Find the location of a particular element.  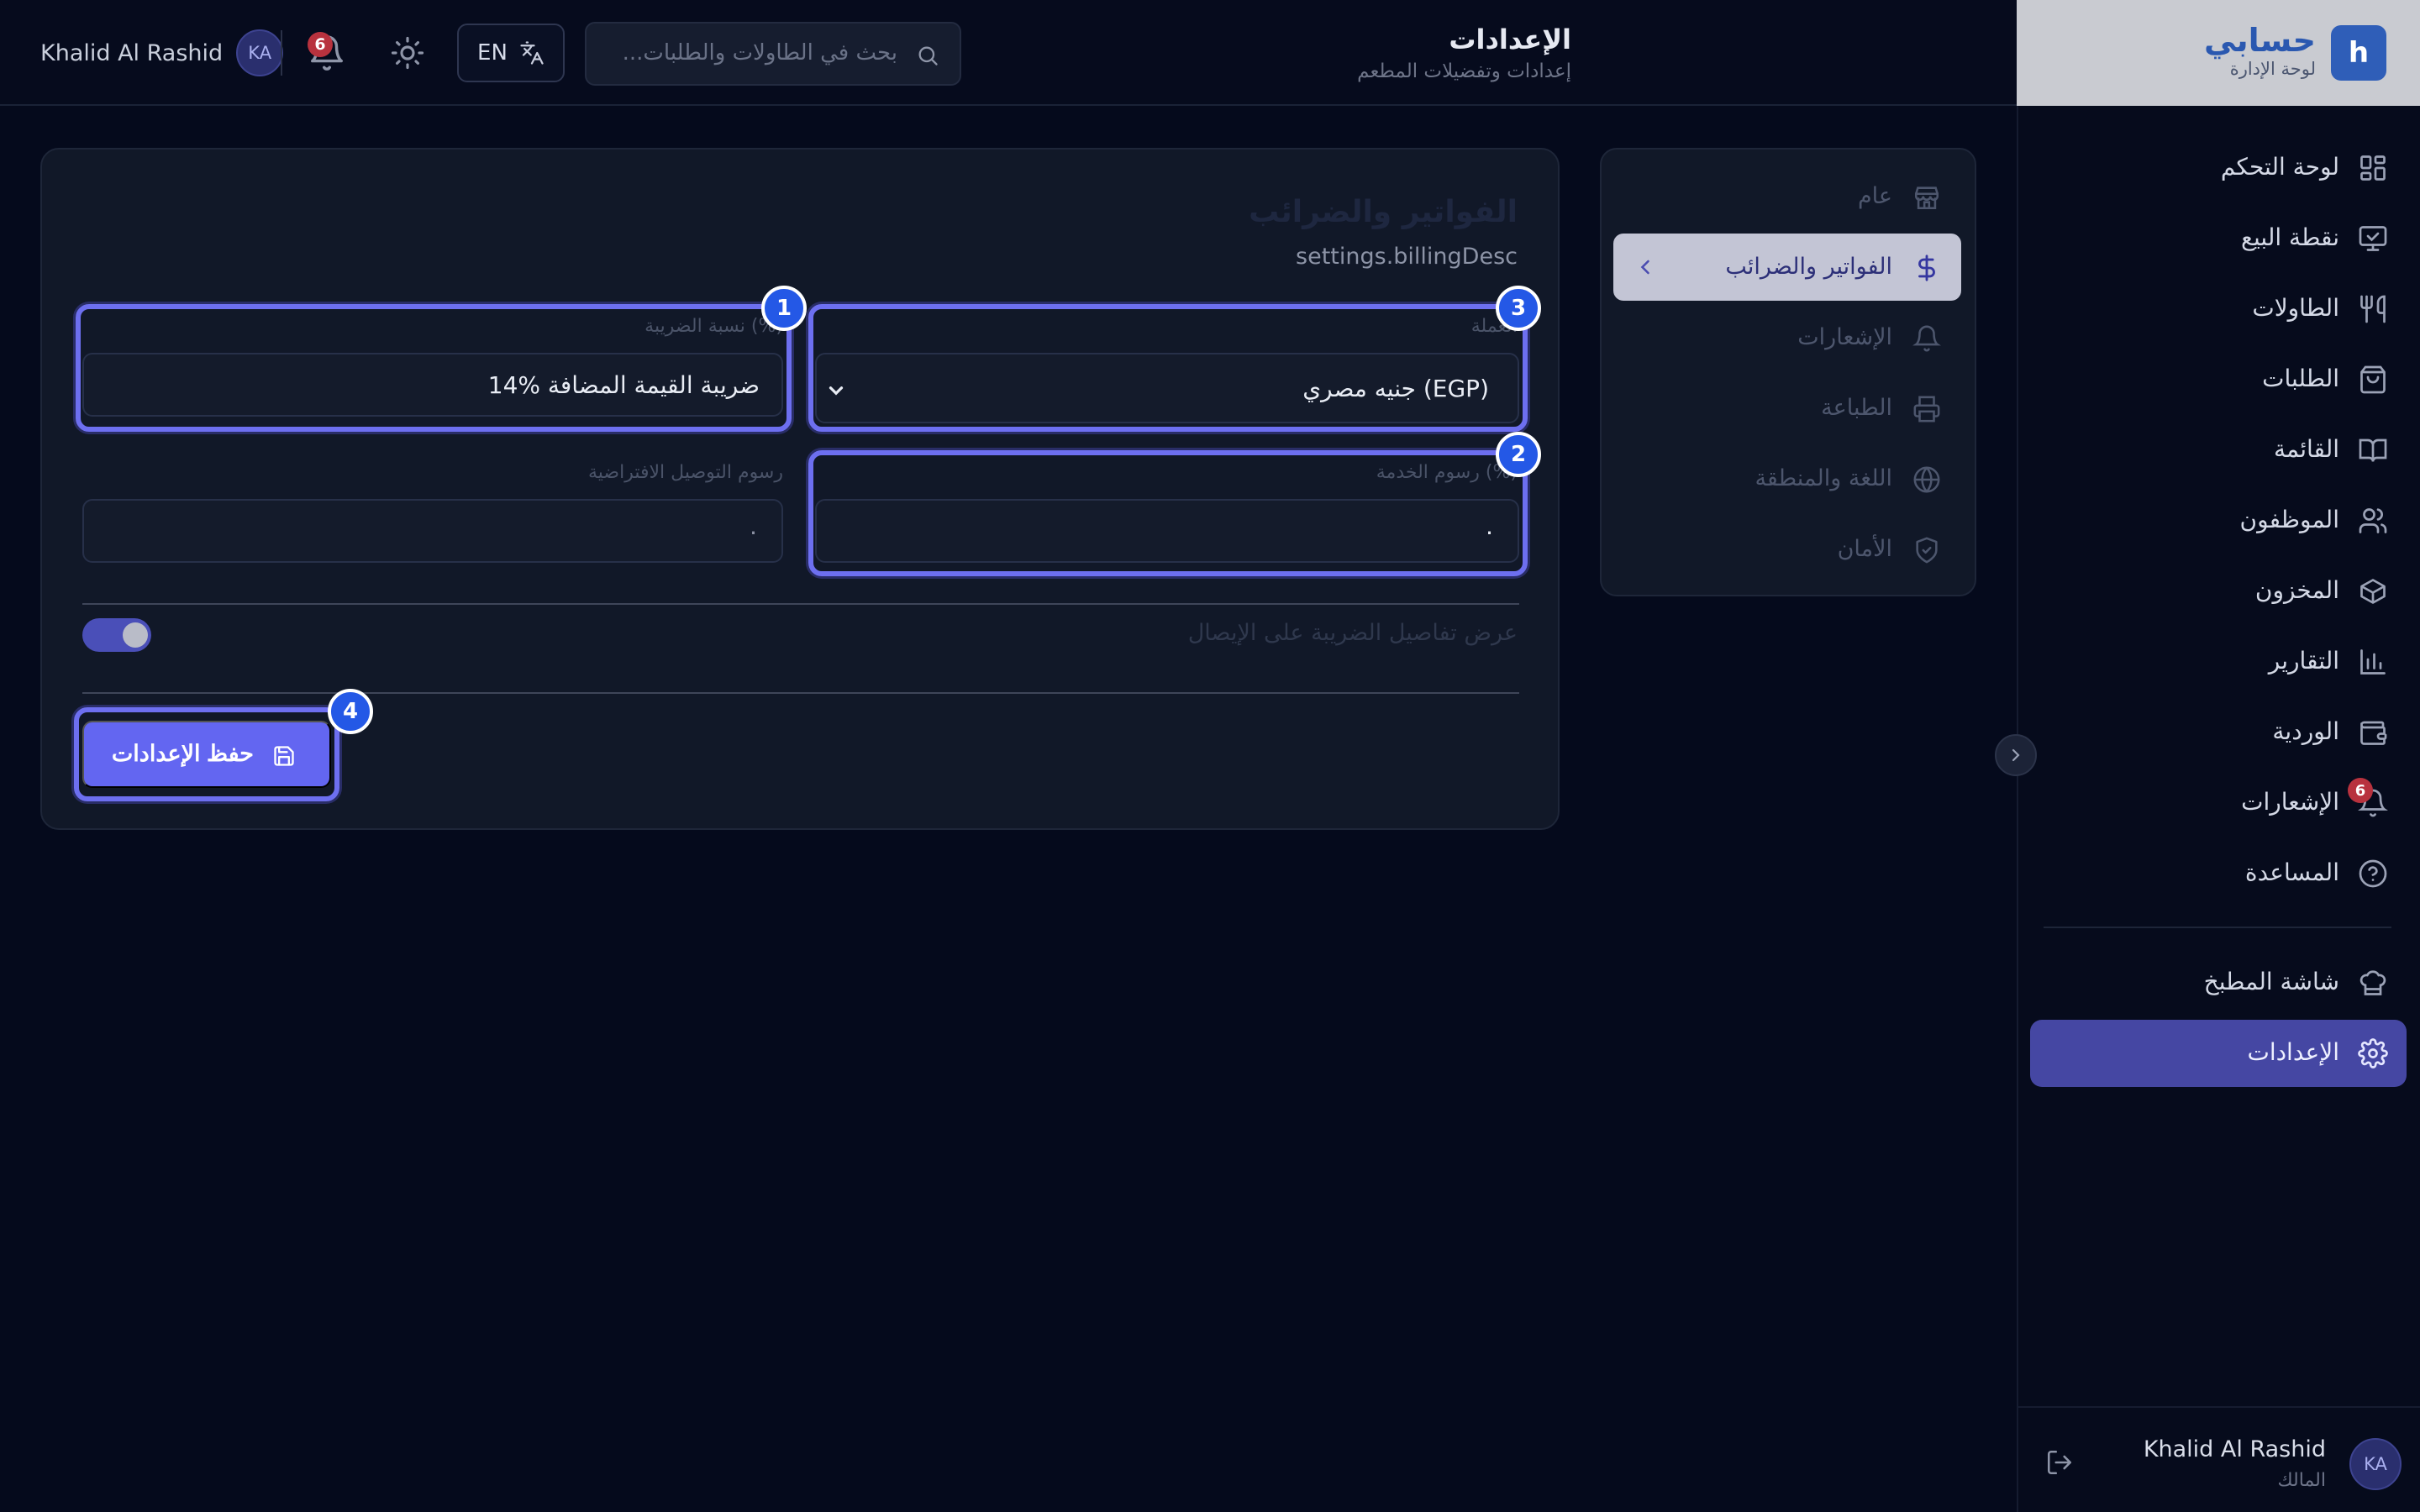

brand-logo: h is located at coordinates (2358, 53).